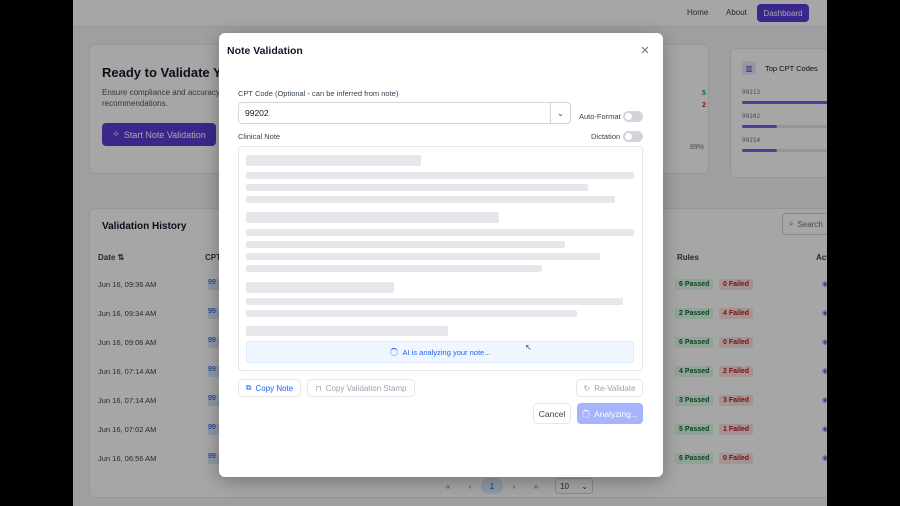 This screenshot has width=900, height=506. What do you see at coordinates (404, 113) in the screenshot?
I see `cpt-code-select: 99202 ⌄` at bounding box center [404, 113].